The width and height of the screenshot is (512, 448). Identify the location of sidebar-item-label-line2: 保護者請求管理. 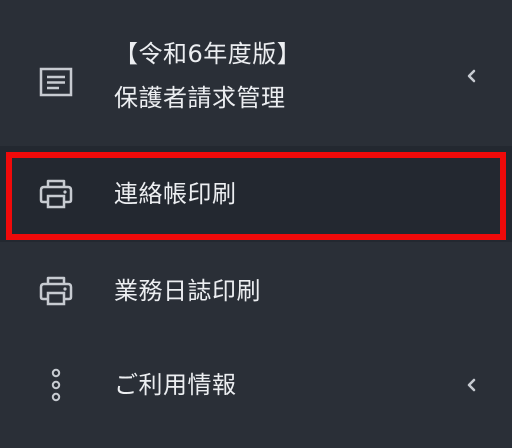
(200, 98).